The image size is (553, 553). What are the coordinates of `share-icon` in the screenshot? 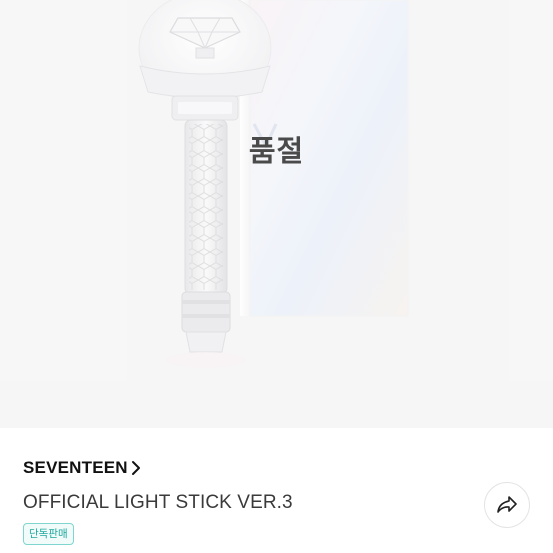 It's located at (507, 505).